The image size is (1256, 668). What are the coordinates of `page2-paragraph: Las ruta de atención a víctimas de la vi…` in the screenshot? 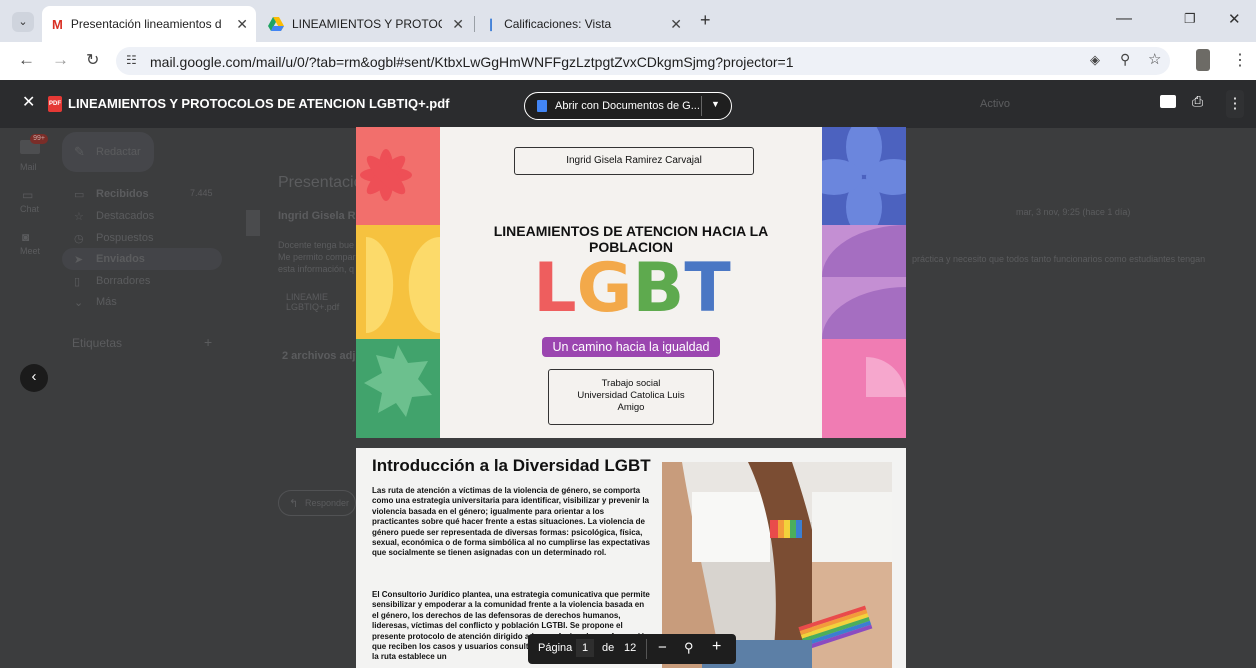 It's located at (511, 522).